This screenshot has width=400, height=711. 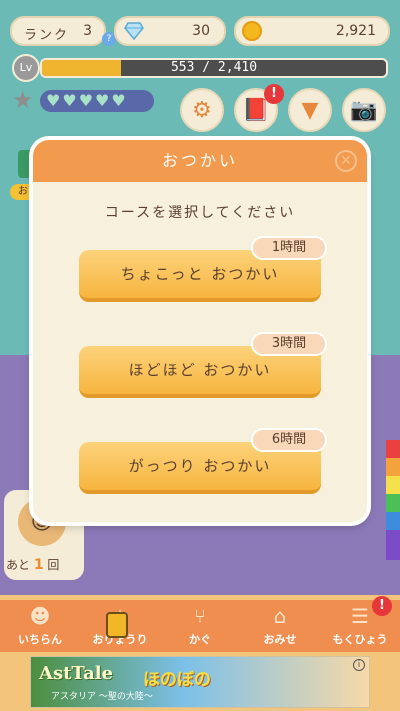 I want to click on ad-info-icon: i, so click(x=359, y=665).